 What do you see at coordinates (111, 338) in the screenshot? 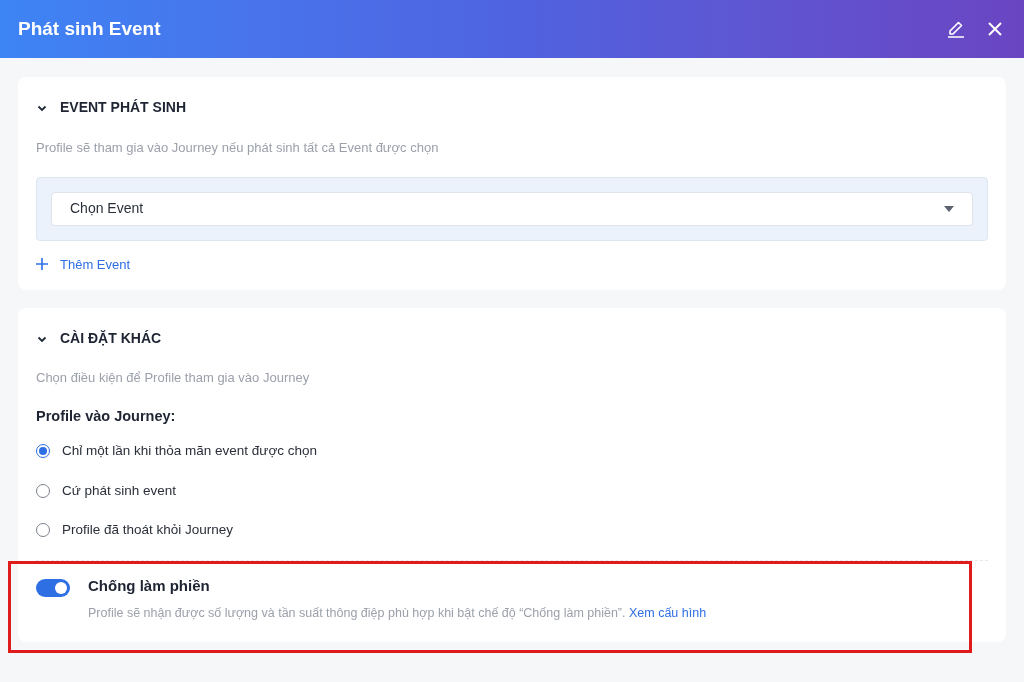
I see `section-title: CÀI ĐẶT KHÁC` at bounding box center [111, 338].